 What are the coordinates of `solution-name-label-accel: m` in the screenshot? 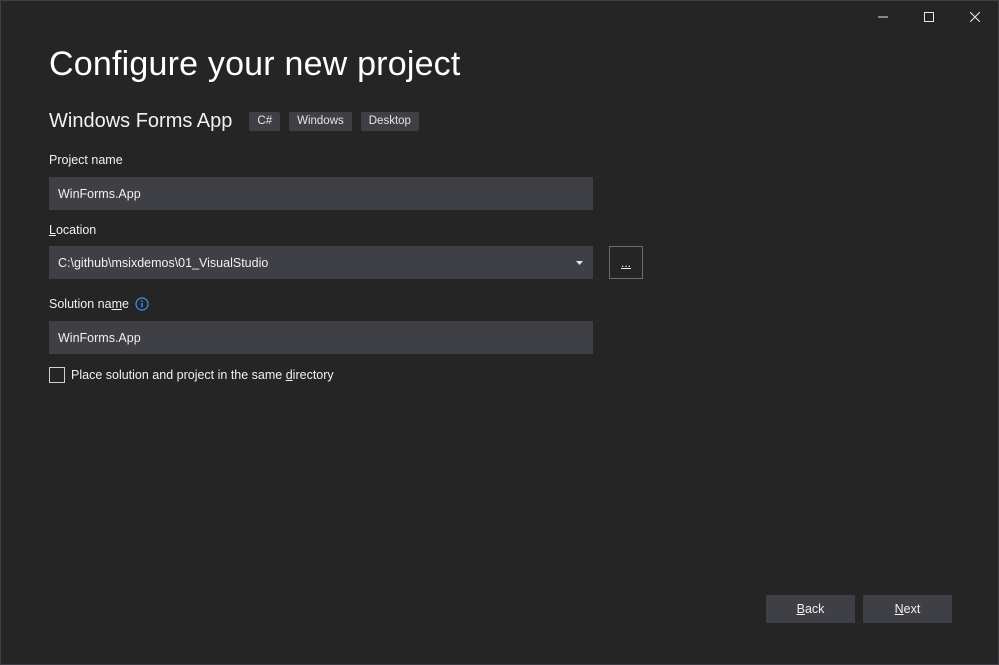 It's located at (116, 304).